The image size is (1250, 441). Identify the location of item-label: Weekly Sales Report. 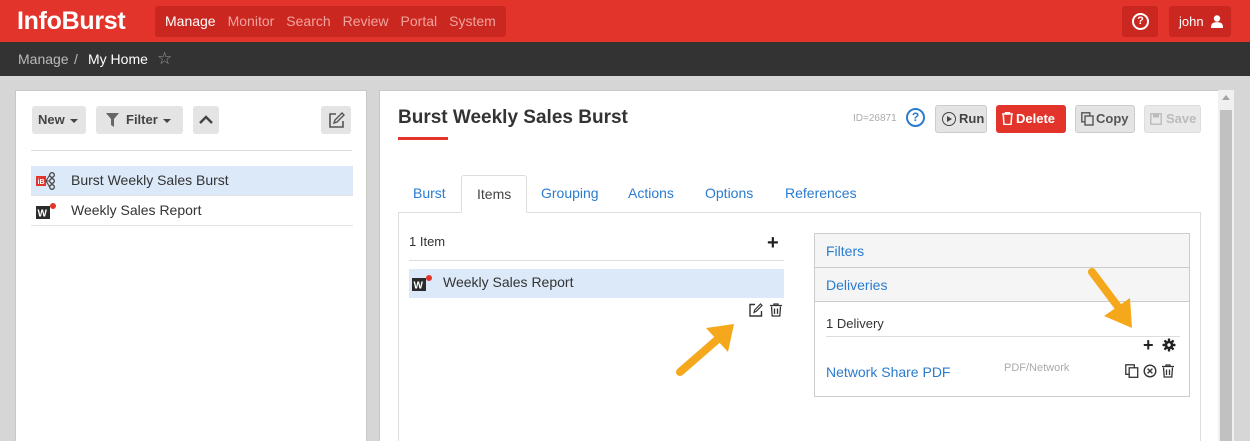
(508, 282).